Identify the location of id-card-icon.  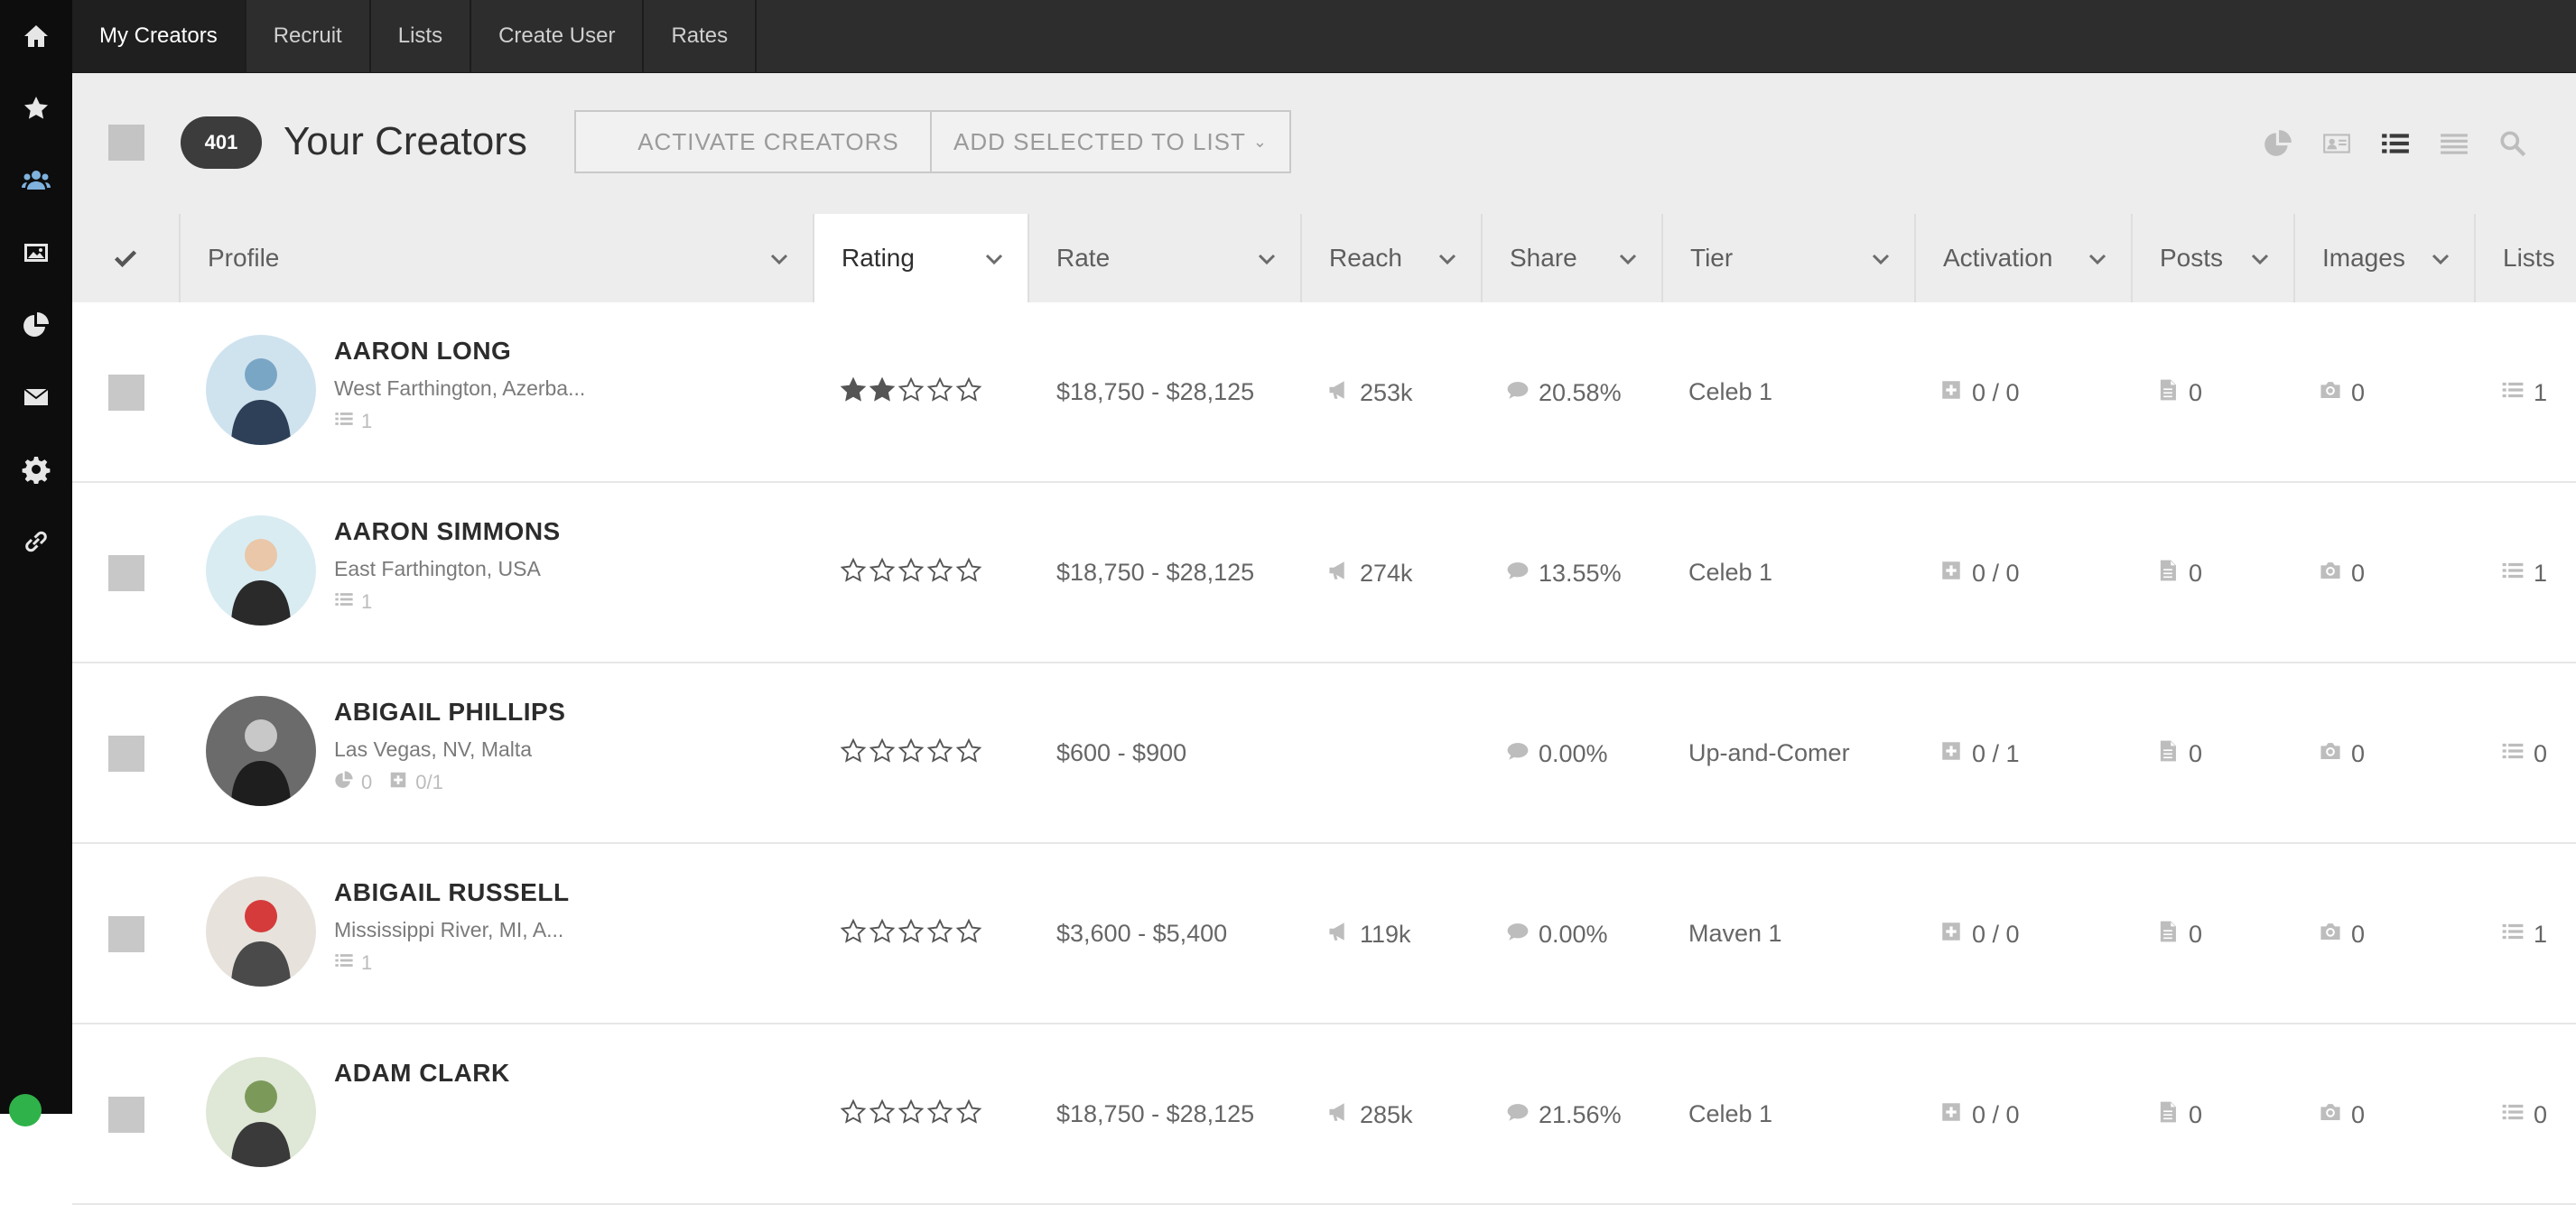
(2336, 143).